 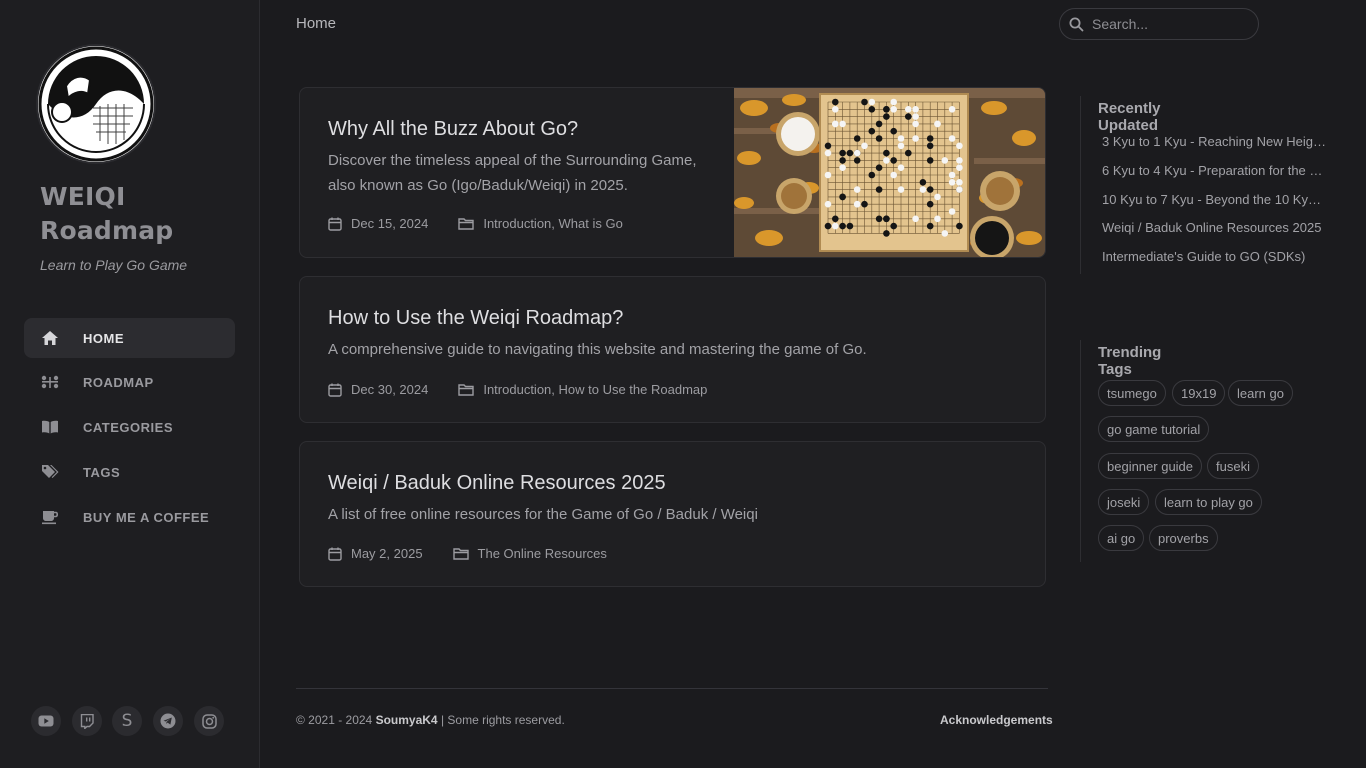 I want to click on post-title: Weiqi / Baduk Online Resources 2025, so click(x=497, y=483).